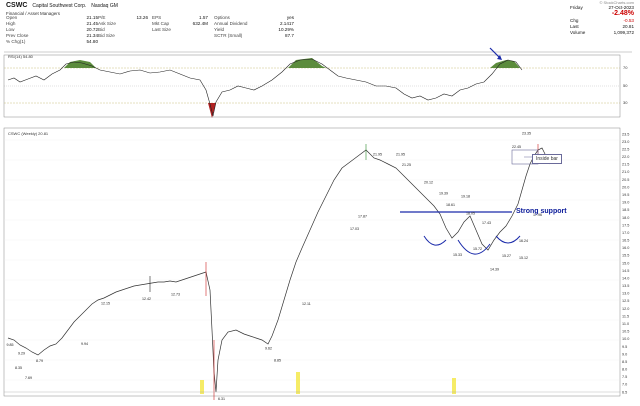  I want to click on price-tick-label: 9.0, so click(624, 354).